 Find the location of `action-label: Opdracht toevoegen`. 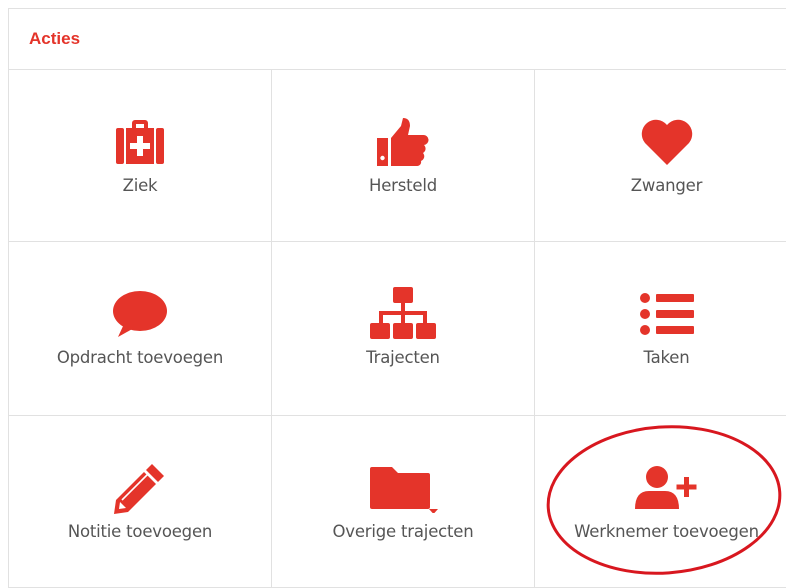

action-label: Opdracht toevoegen is located at coordinates (140, 357).